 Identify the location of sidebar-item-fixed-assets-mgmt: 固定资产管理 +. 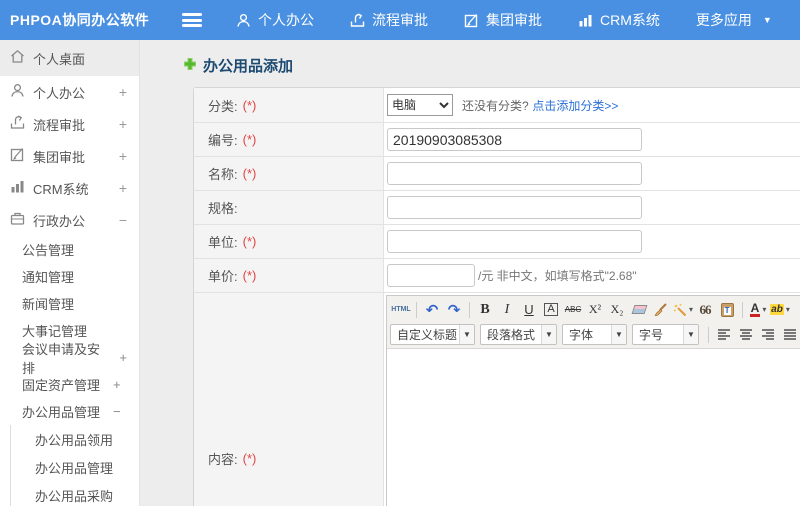
(69, 384).